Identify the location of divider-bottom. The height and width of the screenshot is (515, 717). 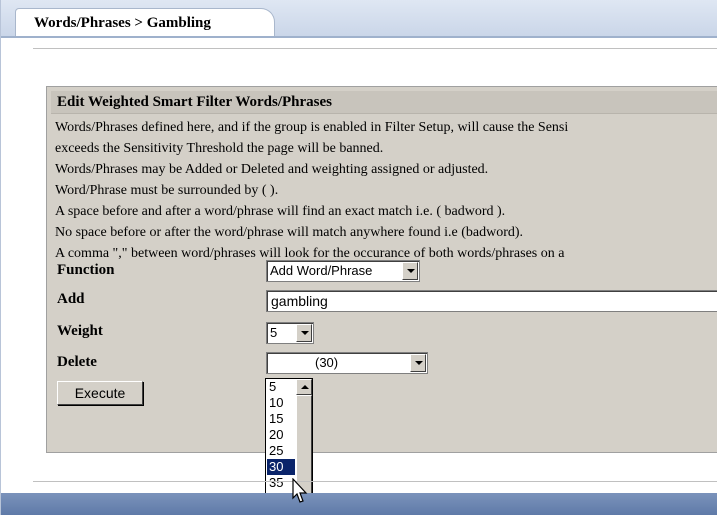
(375, 481).